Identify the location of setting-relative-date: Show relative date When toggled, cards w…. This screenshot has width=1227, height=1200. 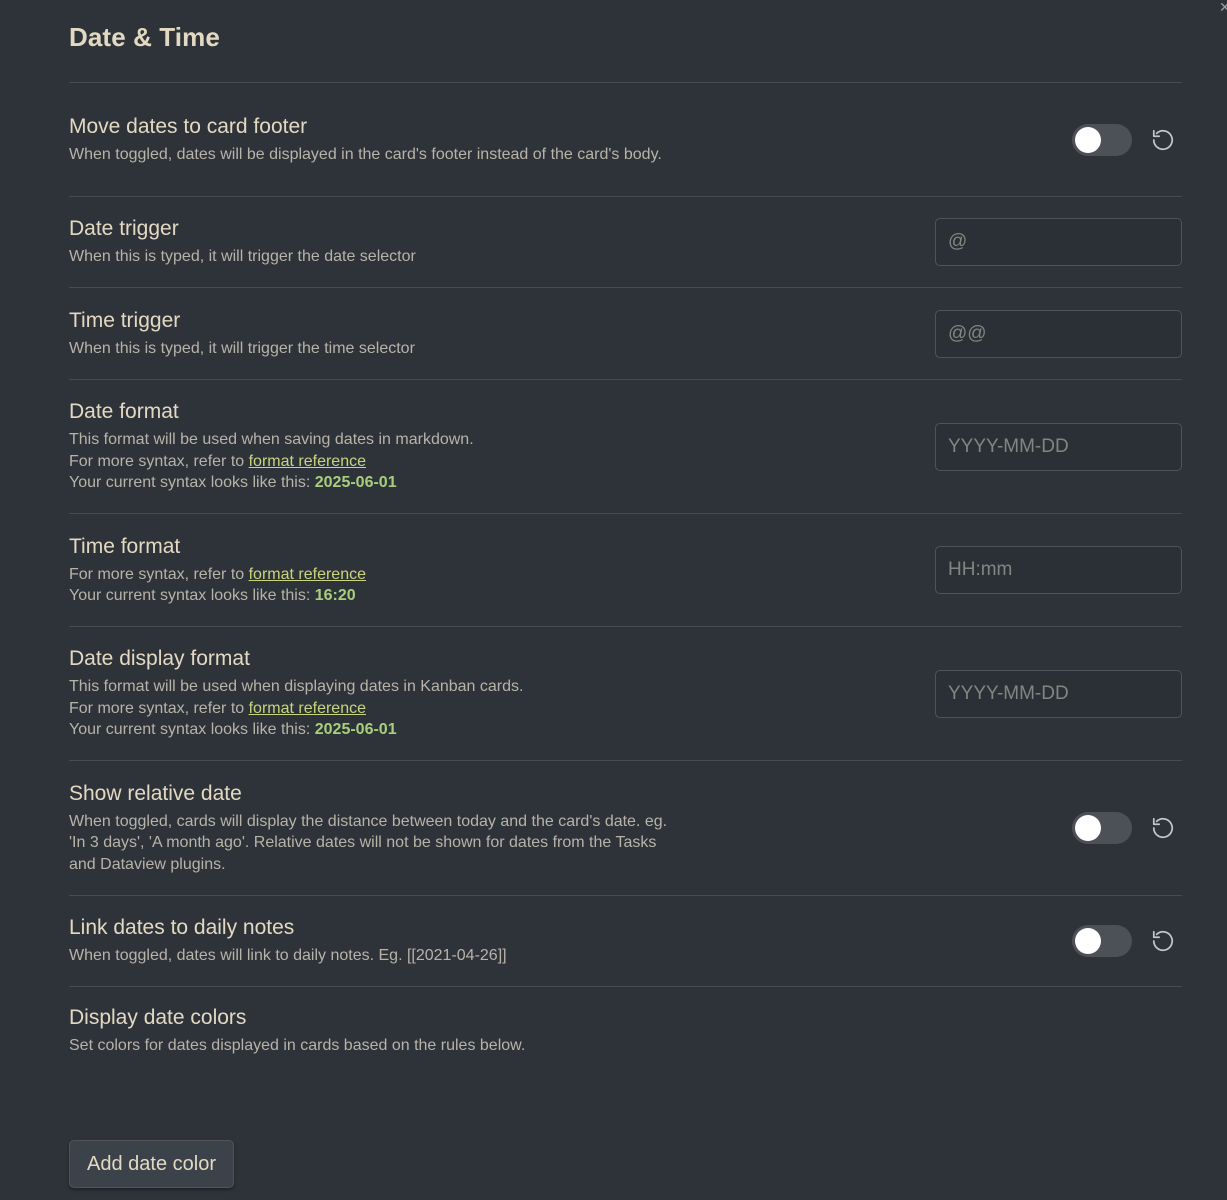
(625, 827).